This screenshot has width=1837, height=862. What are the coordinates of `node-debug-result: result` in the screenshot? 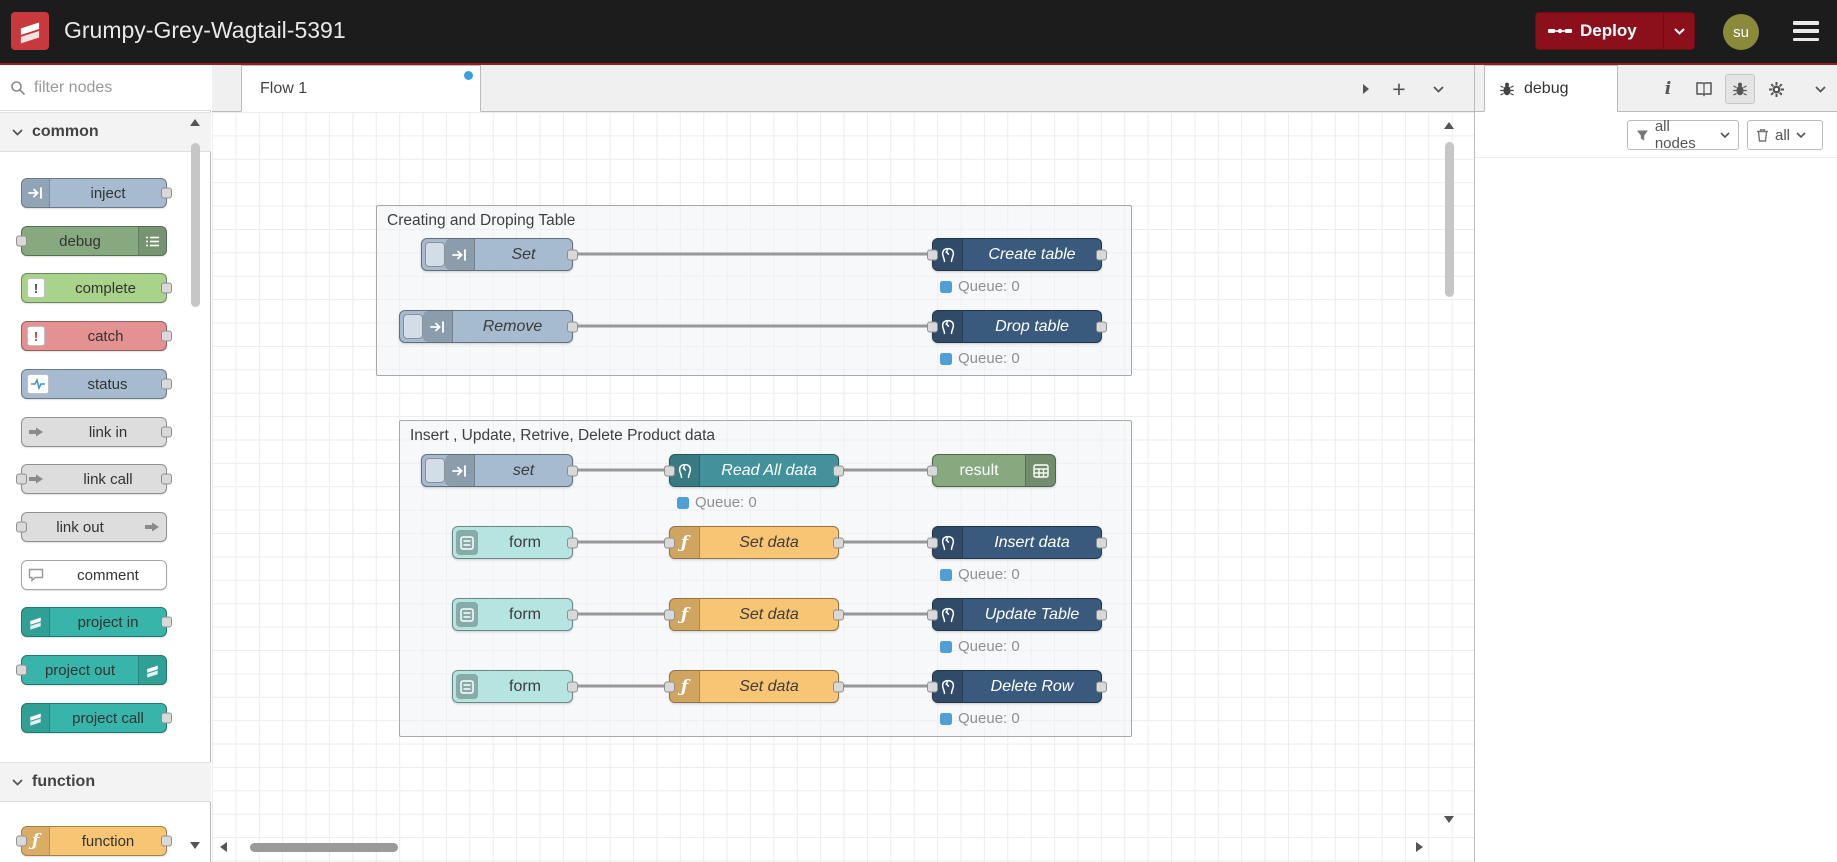 It's located at (991, 470).